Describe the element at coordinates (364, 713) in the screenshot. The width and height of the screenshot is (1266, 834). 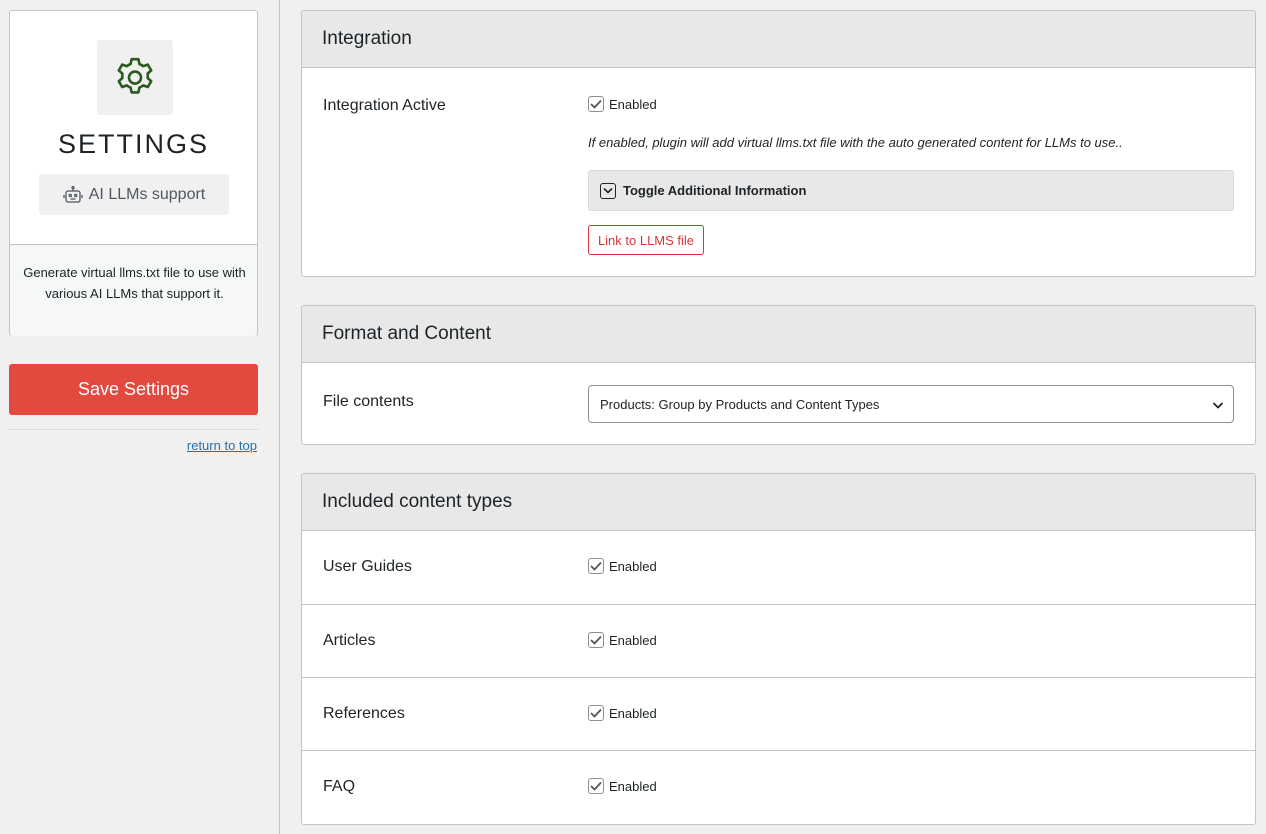
I see `content-type-label: References` at that location.